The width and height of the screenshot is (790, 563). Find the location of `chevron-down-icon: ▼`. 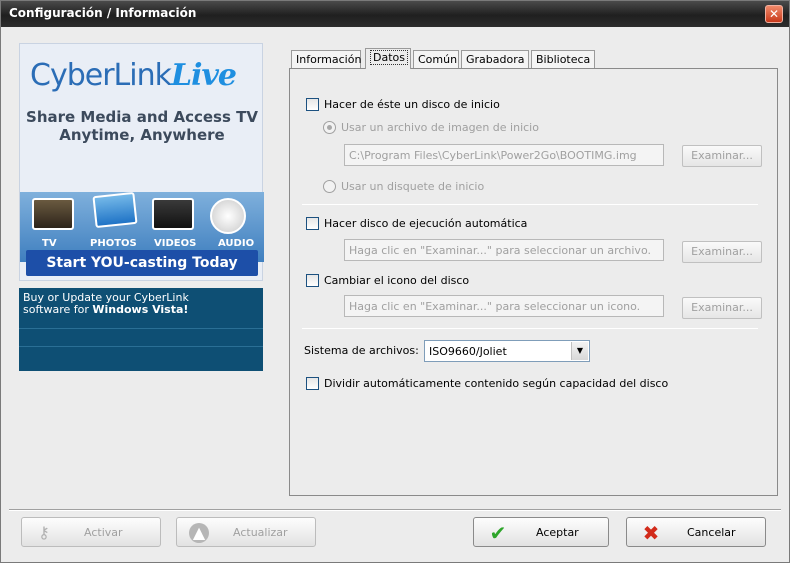

chevron-down-icon: ▼ is located at coordinates (579, 351).